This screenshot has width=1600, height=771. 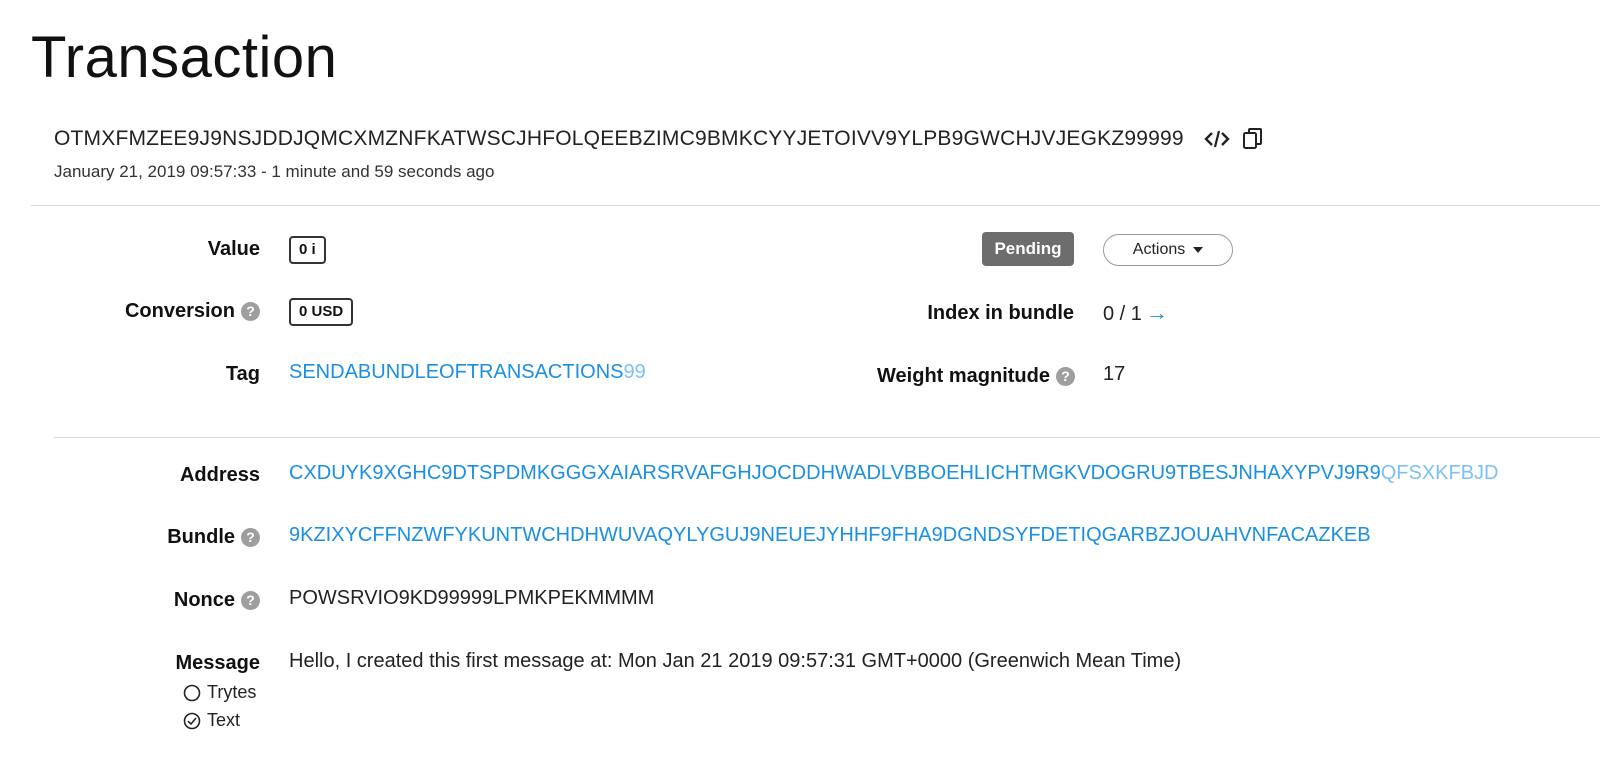 What do you see at coordinates (963, 375) in the screenshot?
I see `weight-magnitude-label-text: Weight magnitude` at bounding box center [963, 375].